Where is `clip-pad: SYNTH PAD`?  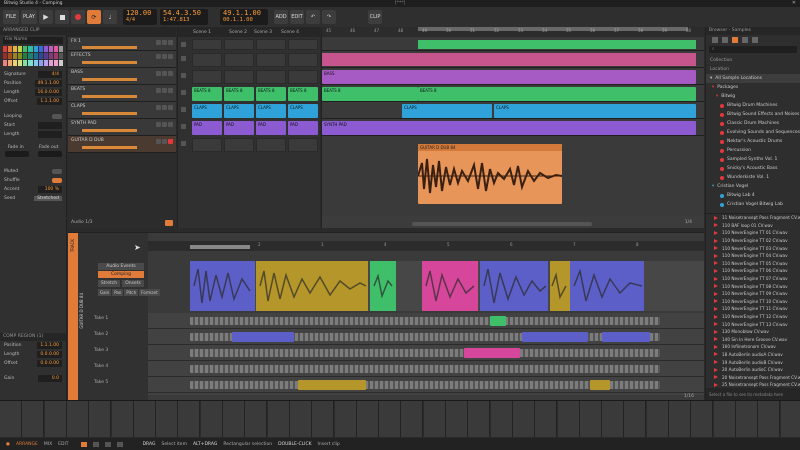 clip-pad: SYNTH PAD is located at coordinates (509, 128).